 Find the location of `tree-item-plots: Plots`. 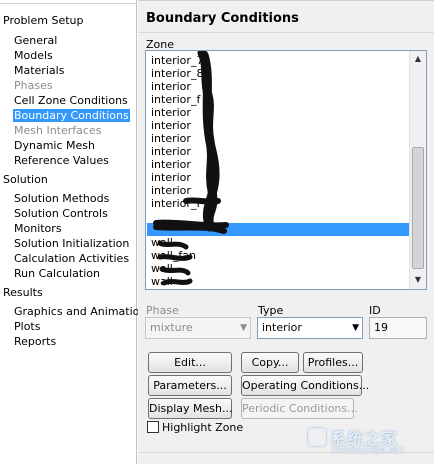

tree-item-plots: Plots is located at coordinates (27, 326).